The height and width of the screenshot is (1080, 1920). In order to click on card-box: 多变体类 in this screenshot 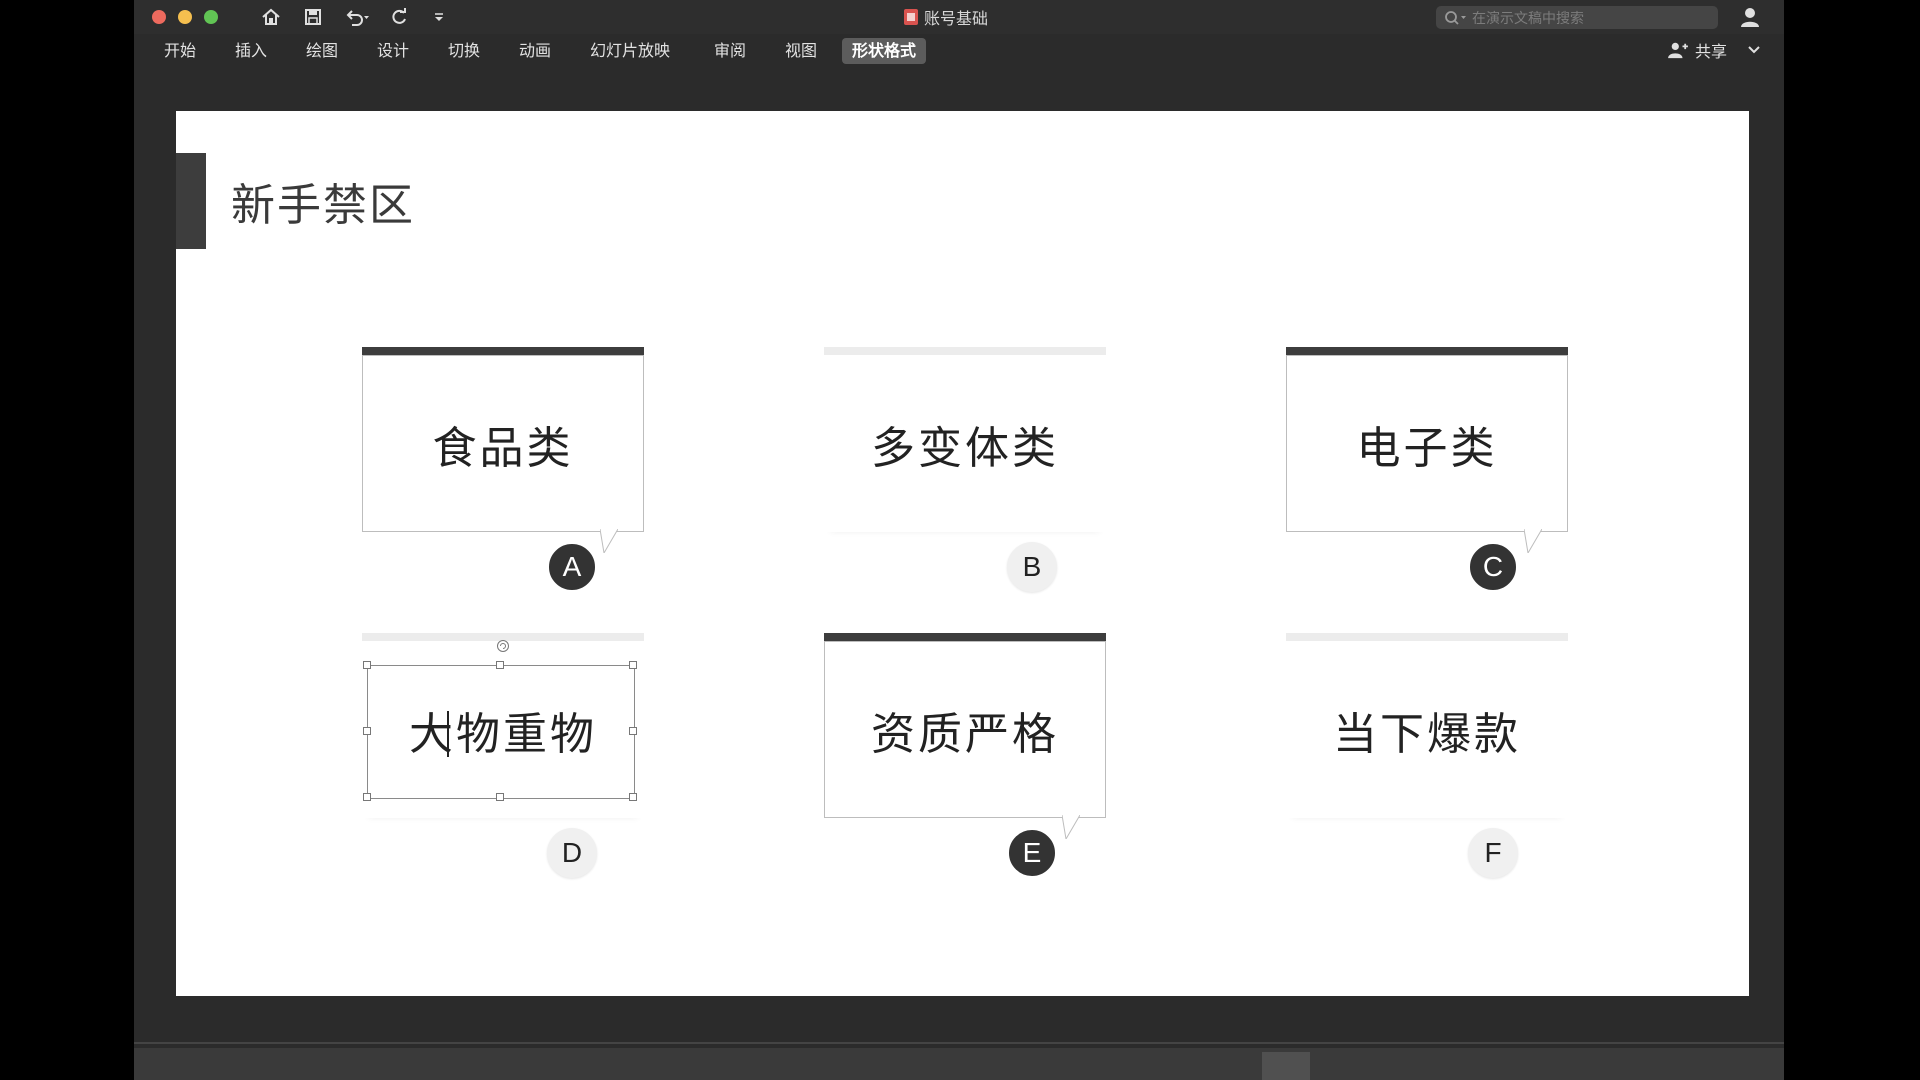, I will do `click(965, 443)`.